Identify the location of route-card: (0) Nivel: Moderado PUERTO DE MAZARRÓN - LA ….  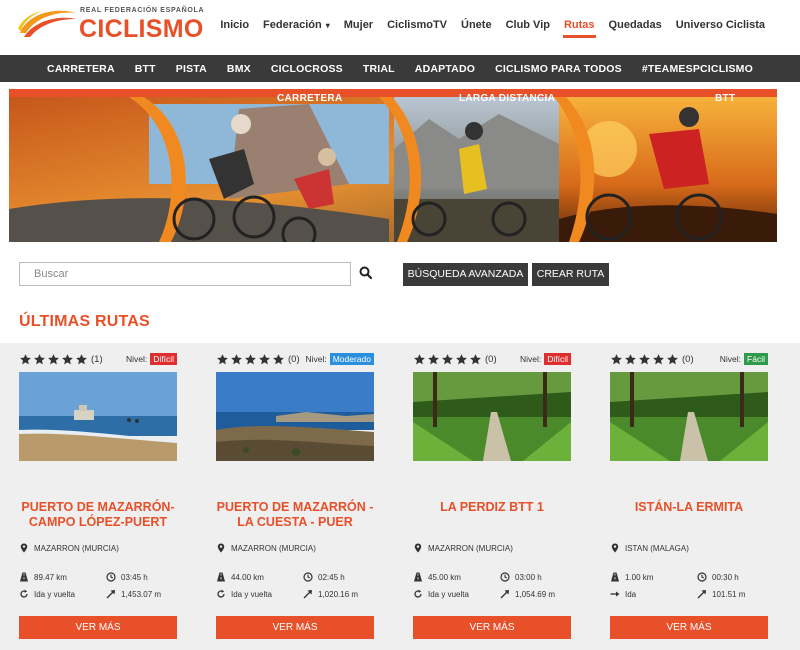
(295, 500).